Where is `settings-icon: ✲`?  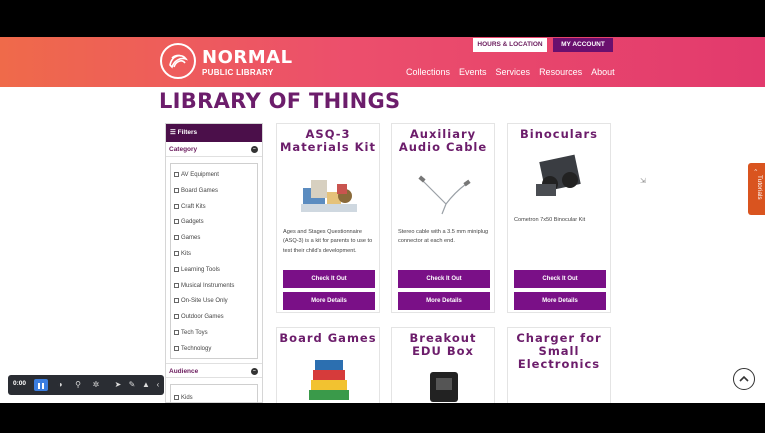 settings-icon: ✲ is located at coordinates (96, 385).